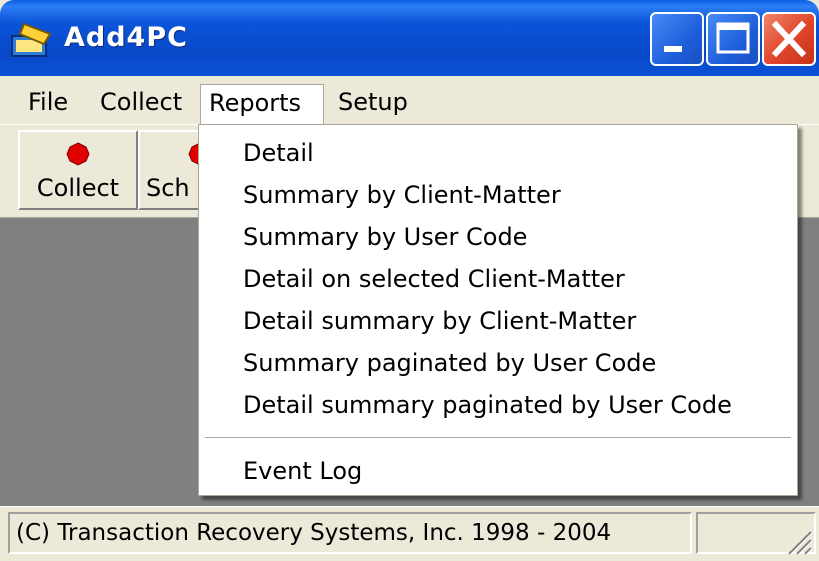 The height and width of the screenshot is (561, 819). What do you see at coordinates (262, 104) in the screenshot?
I see `menu-reports: Reports` at bounding box center [262, 104].